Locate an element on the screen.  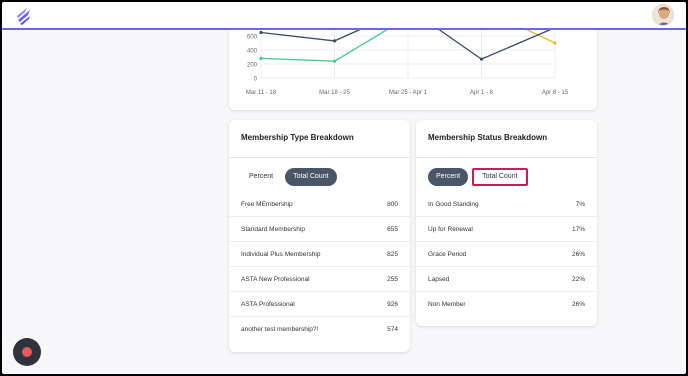
list-item: Lapsed 22% is located at coordinates (506, 279).